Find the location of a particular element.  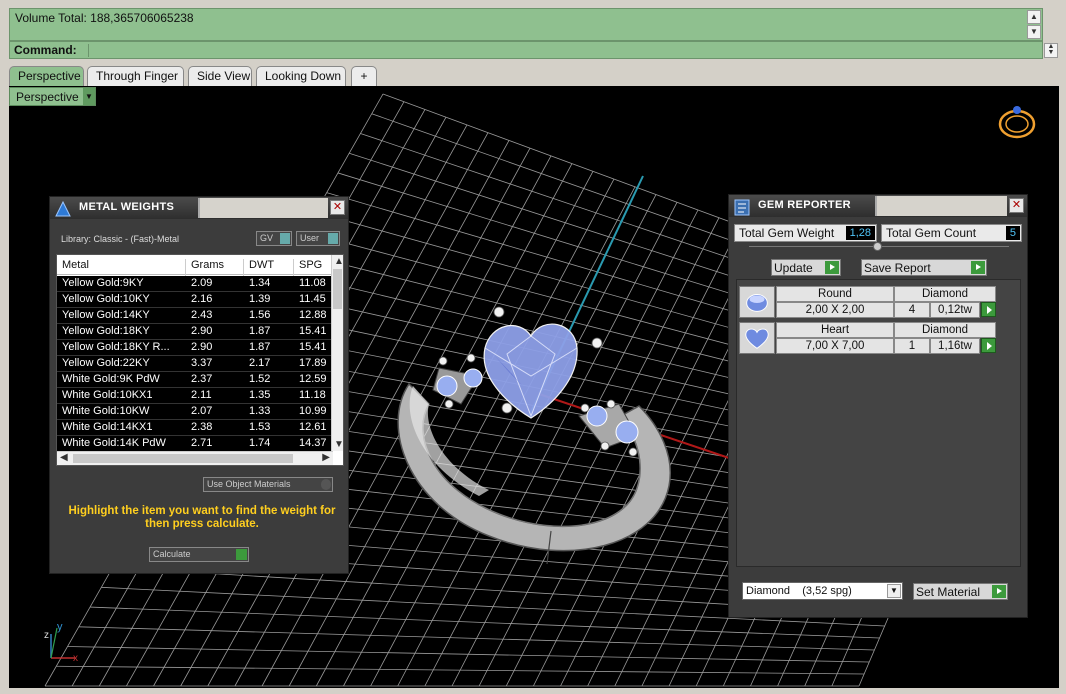

metal-table-row: Yellow Gold:18KY R... 2.90 1.87 15.41 is located at coordinates (195, 348).